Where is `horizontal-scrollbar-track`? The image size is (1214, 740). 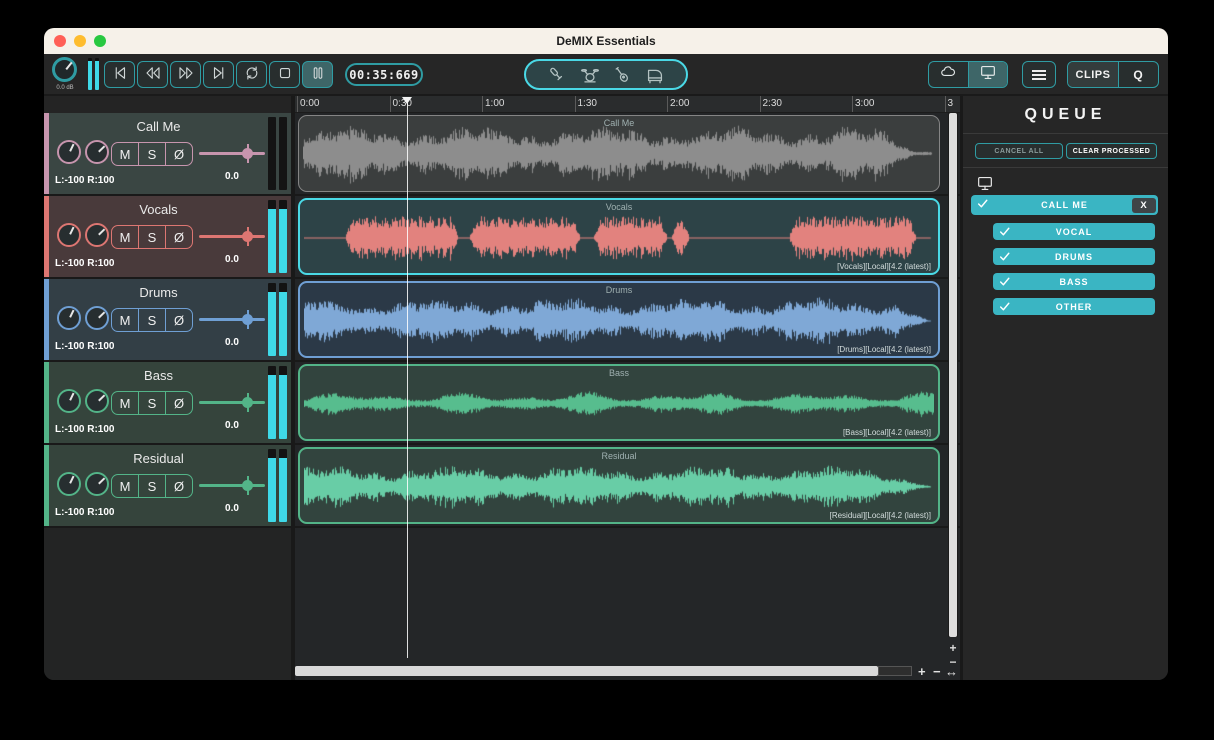 horizontal-scrollbar-track is located at coordinates (895, 671).